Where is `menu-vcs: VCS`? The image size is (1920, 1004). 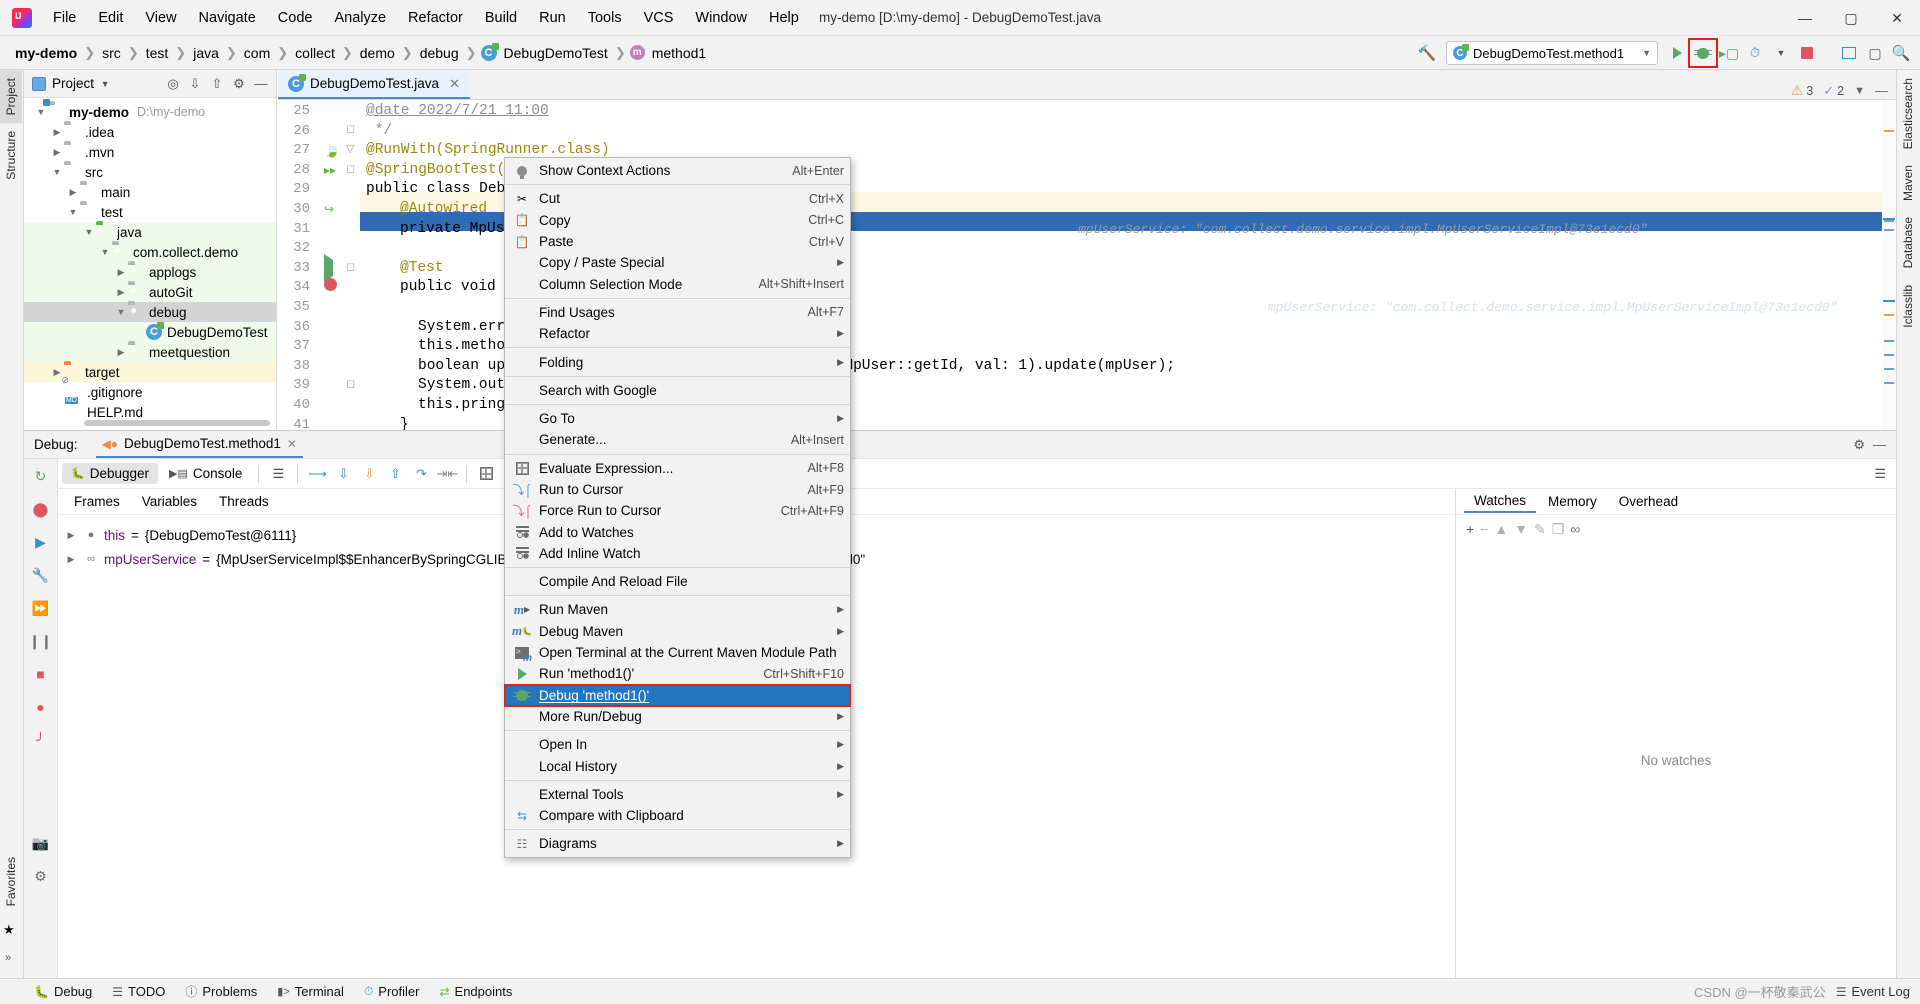
menu-vcs: VCS is located at coordinates (659, 18).